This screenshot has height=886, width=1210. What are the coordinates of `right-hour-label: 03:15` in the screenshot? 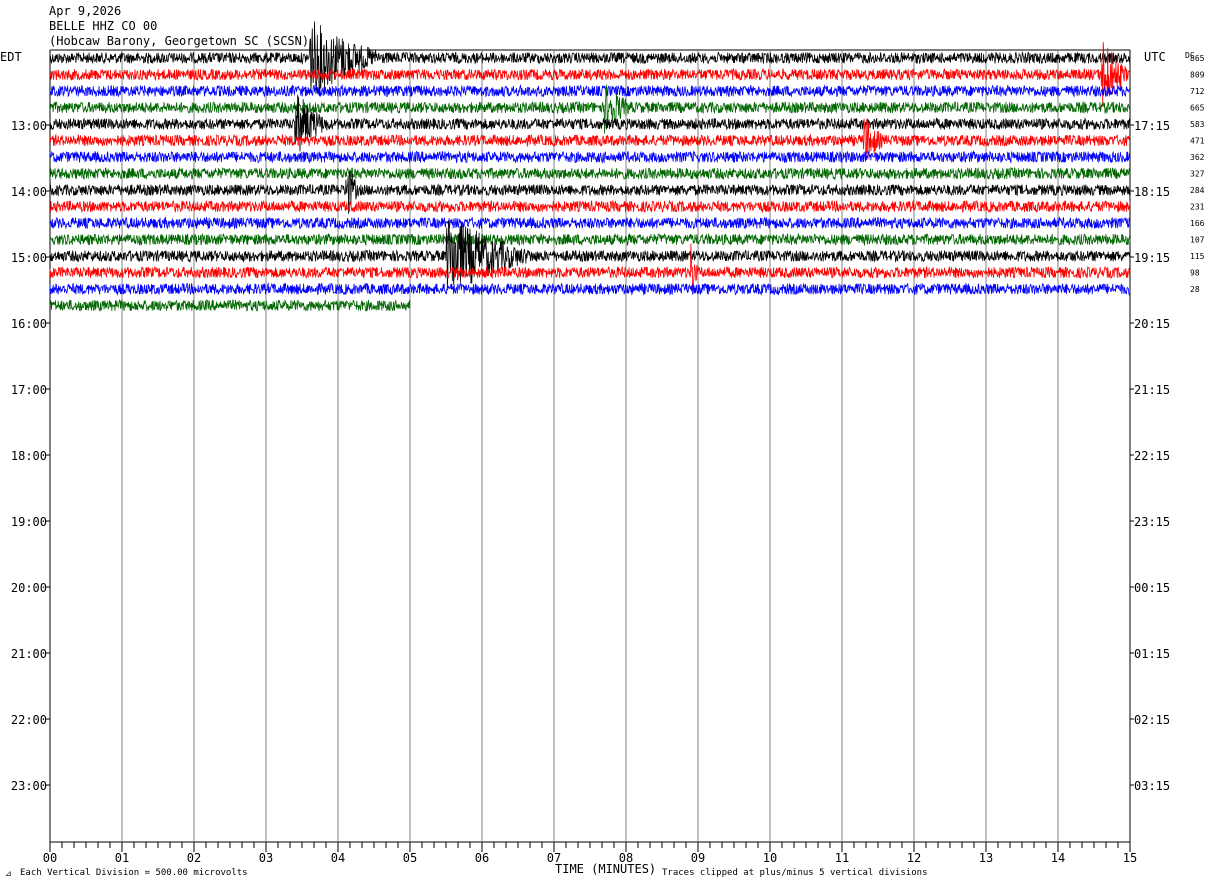 It's located at (1152, 786).